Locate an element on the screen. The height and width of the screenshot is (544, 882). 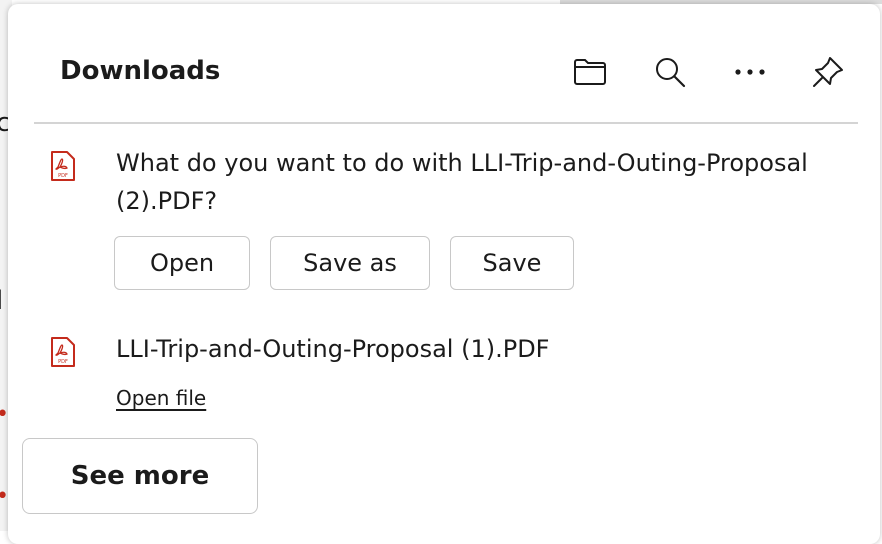
save-as-button: Save as is located at coordinates (350, 263).